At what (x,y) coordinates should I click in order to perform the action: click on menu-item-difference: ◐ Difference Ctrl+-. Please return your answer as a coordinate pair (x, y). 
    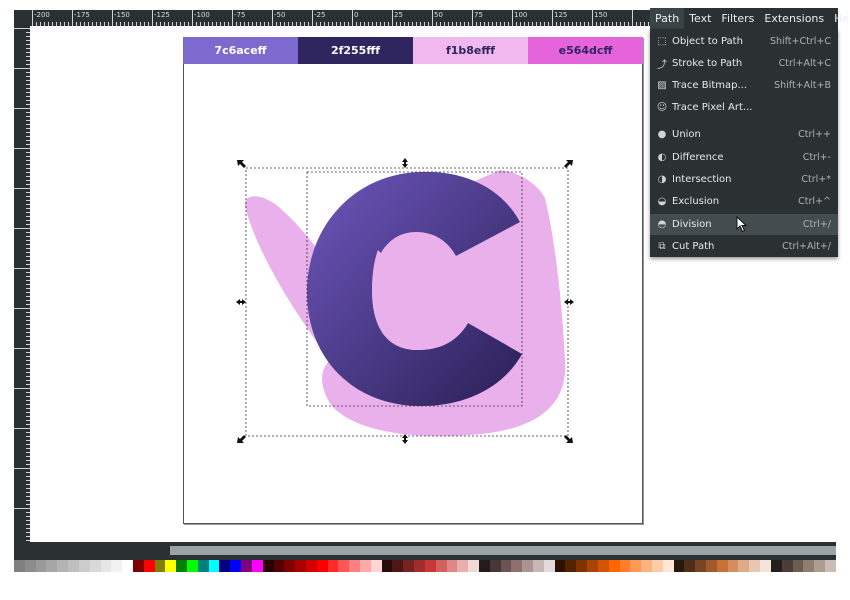
    Looking at the image, I should click on (744, 157).